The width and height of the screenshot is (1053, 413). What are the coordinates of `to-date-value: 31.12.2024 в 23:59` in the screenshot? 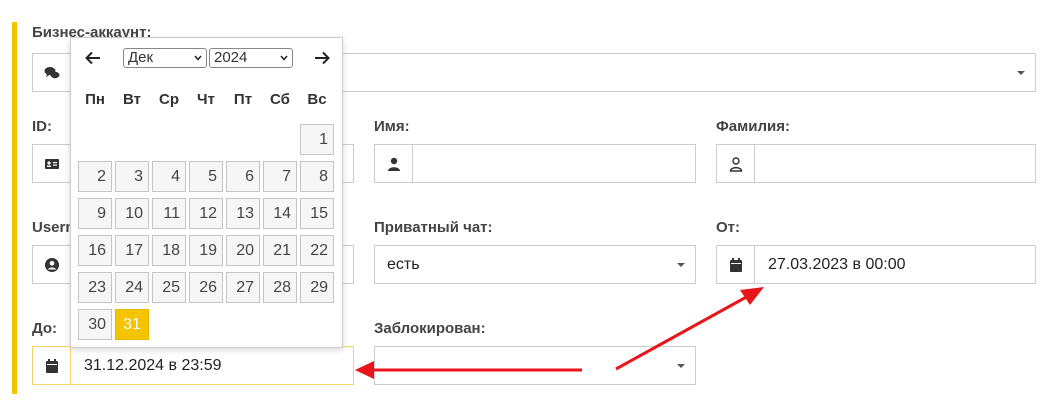 It's located at (153, 365).